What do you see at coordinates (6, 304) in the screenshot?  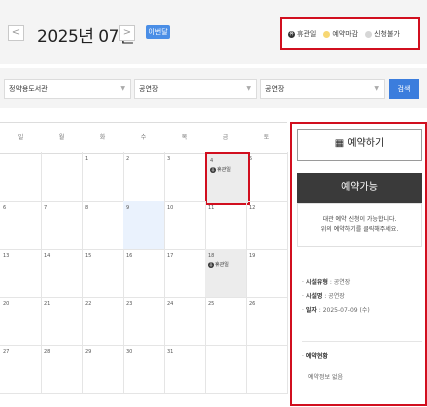 I see `day-number: 20` at bounding box center [6, 304].